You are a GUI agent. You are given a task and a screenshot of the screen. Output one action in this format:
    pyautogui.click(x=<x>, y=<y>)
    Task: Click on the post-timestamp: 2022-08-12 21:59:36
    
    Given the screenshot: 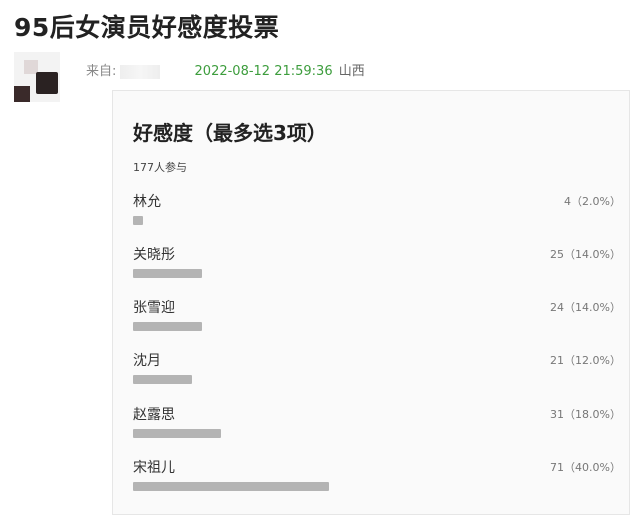 What is the action you would take?
    pyautogui.click(x=263, y=71)
    